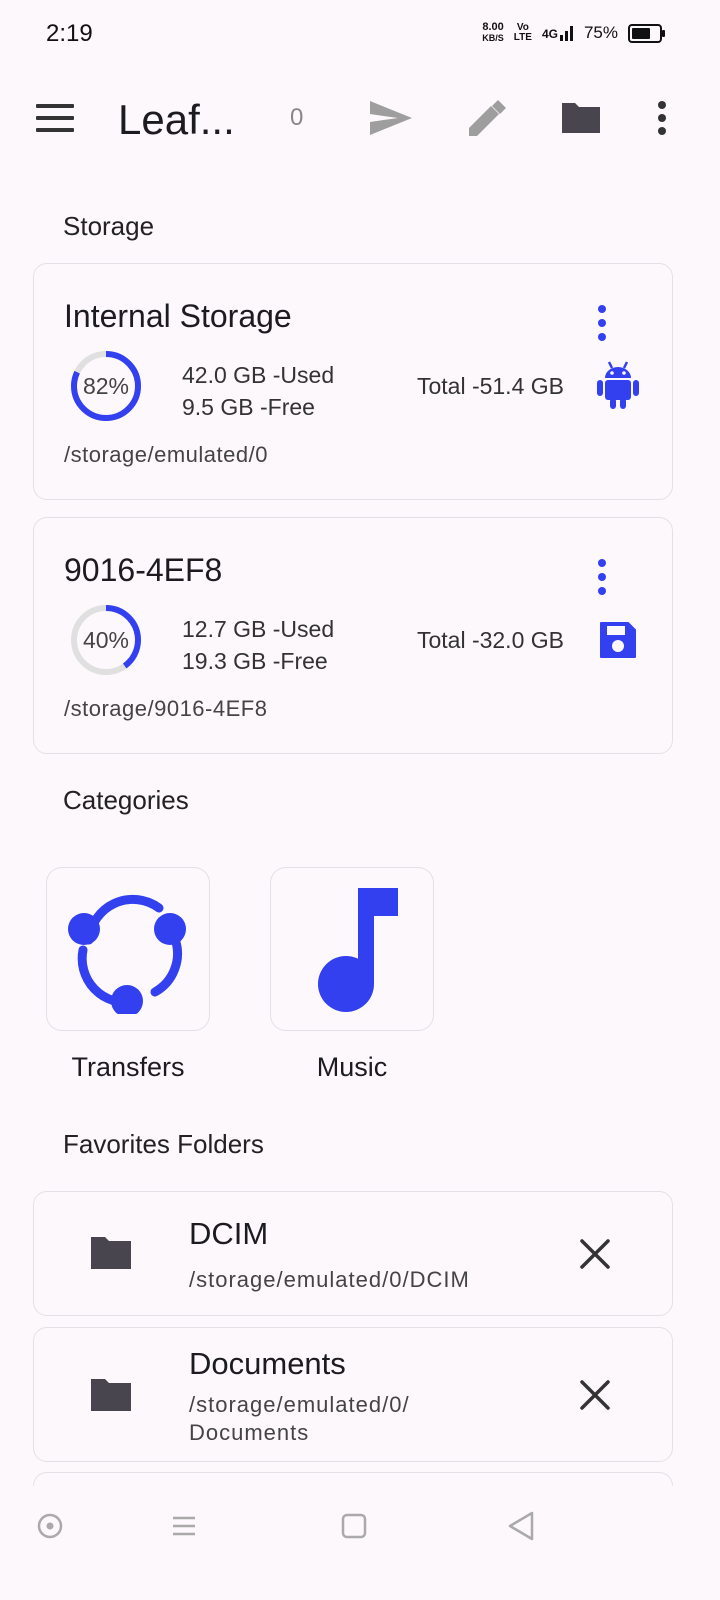  What do you see at coordinates (566, 33) in the screenshot?
I see `signal-bars-icon` at bounding box center [566, 33].